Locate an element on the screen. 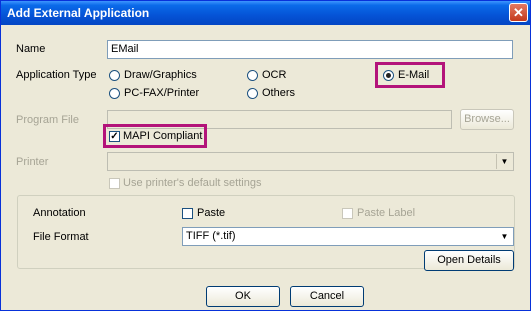 This screenshot has width=531, height=311. annotation-label: Annotation is located at coordinates (59, 213).